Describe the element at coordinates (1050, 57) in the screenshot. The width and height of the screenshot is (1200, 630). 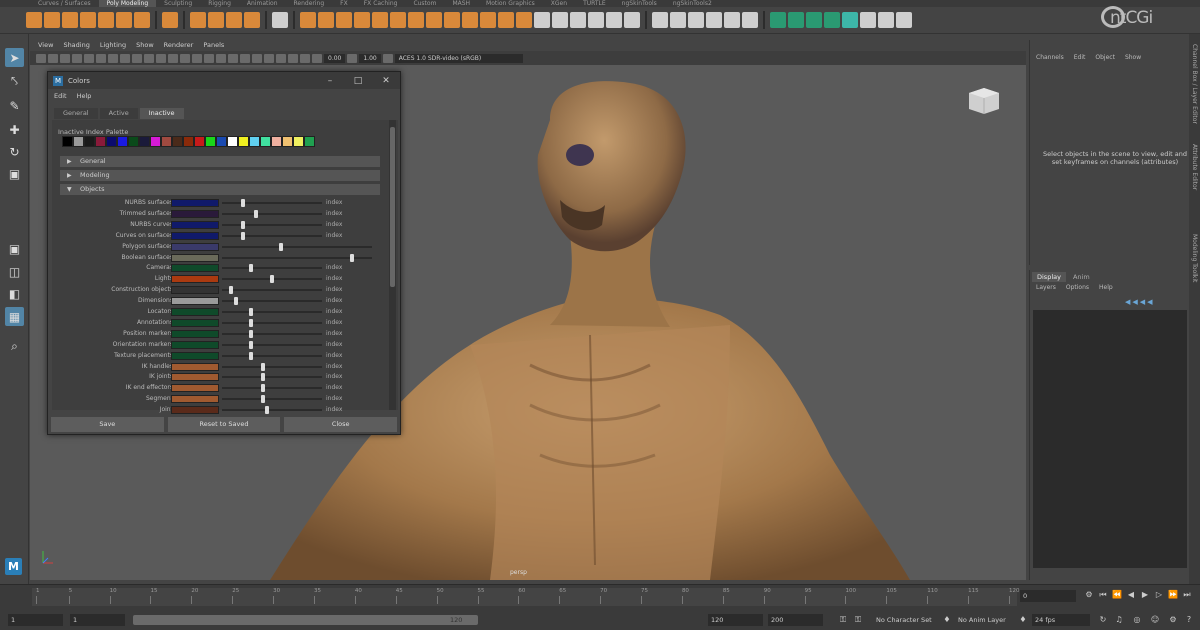
I see `channel-box-menu-item: Channels` at that location.